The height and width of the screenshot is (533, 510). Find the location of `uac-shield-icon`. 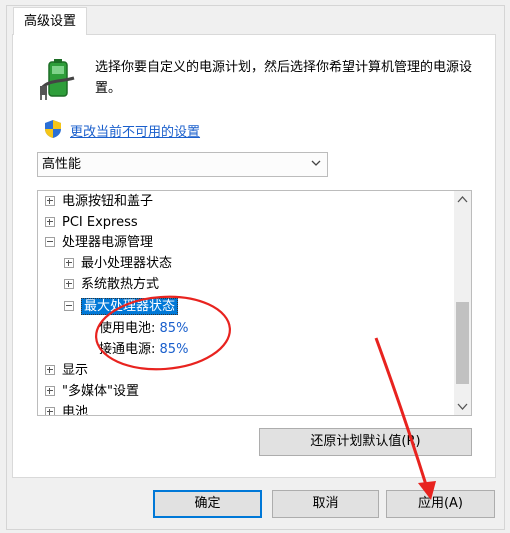

uac-shield-icon is located at coordinates (53, 129).